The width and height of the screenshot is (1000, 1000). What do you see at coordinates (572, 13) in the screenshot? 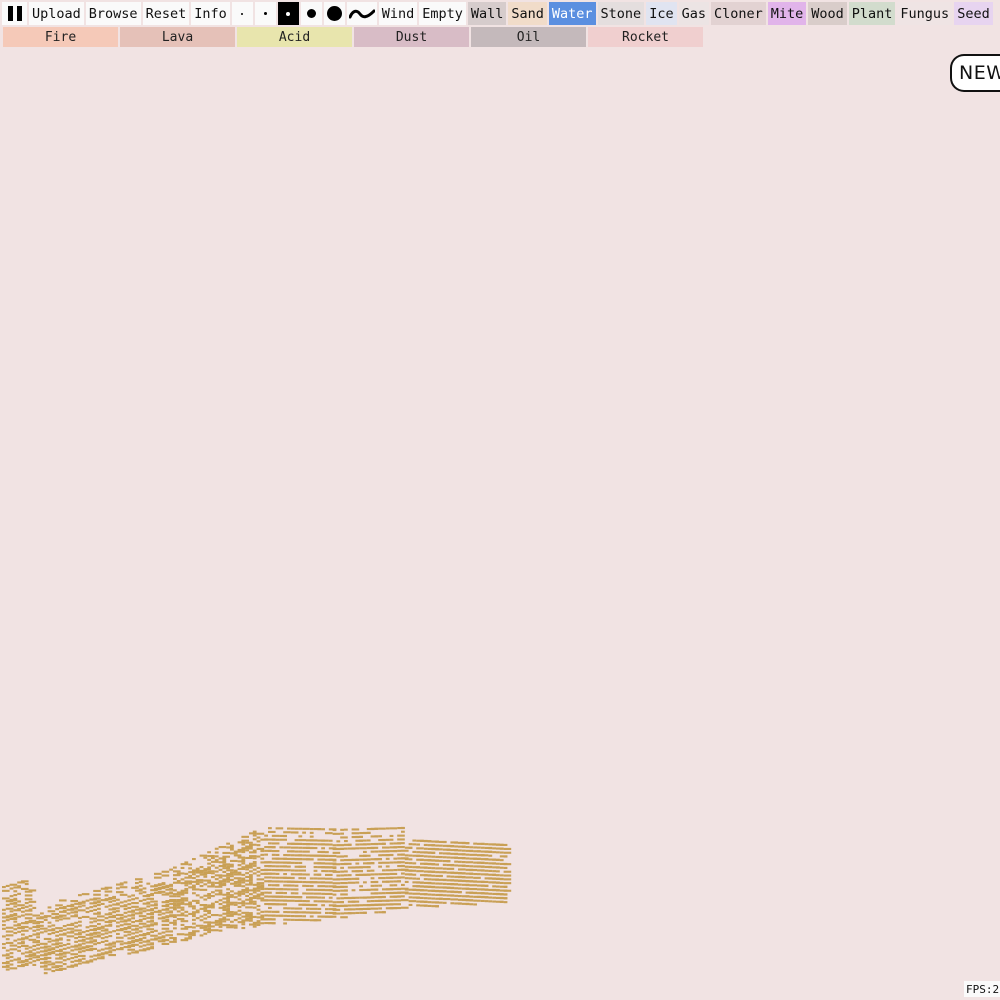
I see `element-button-water: Water` at bounding box center [572, 13].